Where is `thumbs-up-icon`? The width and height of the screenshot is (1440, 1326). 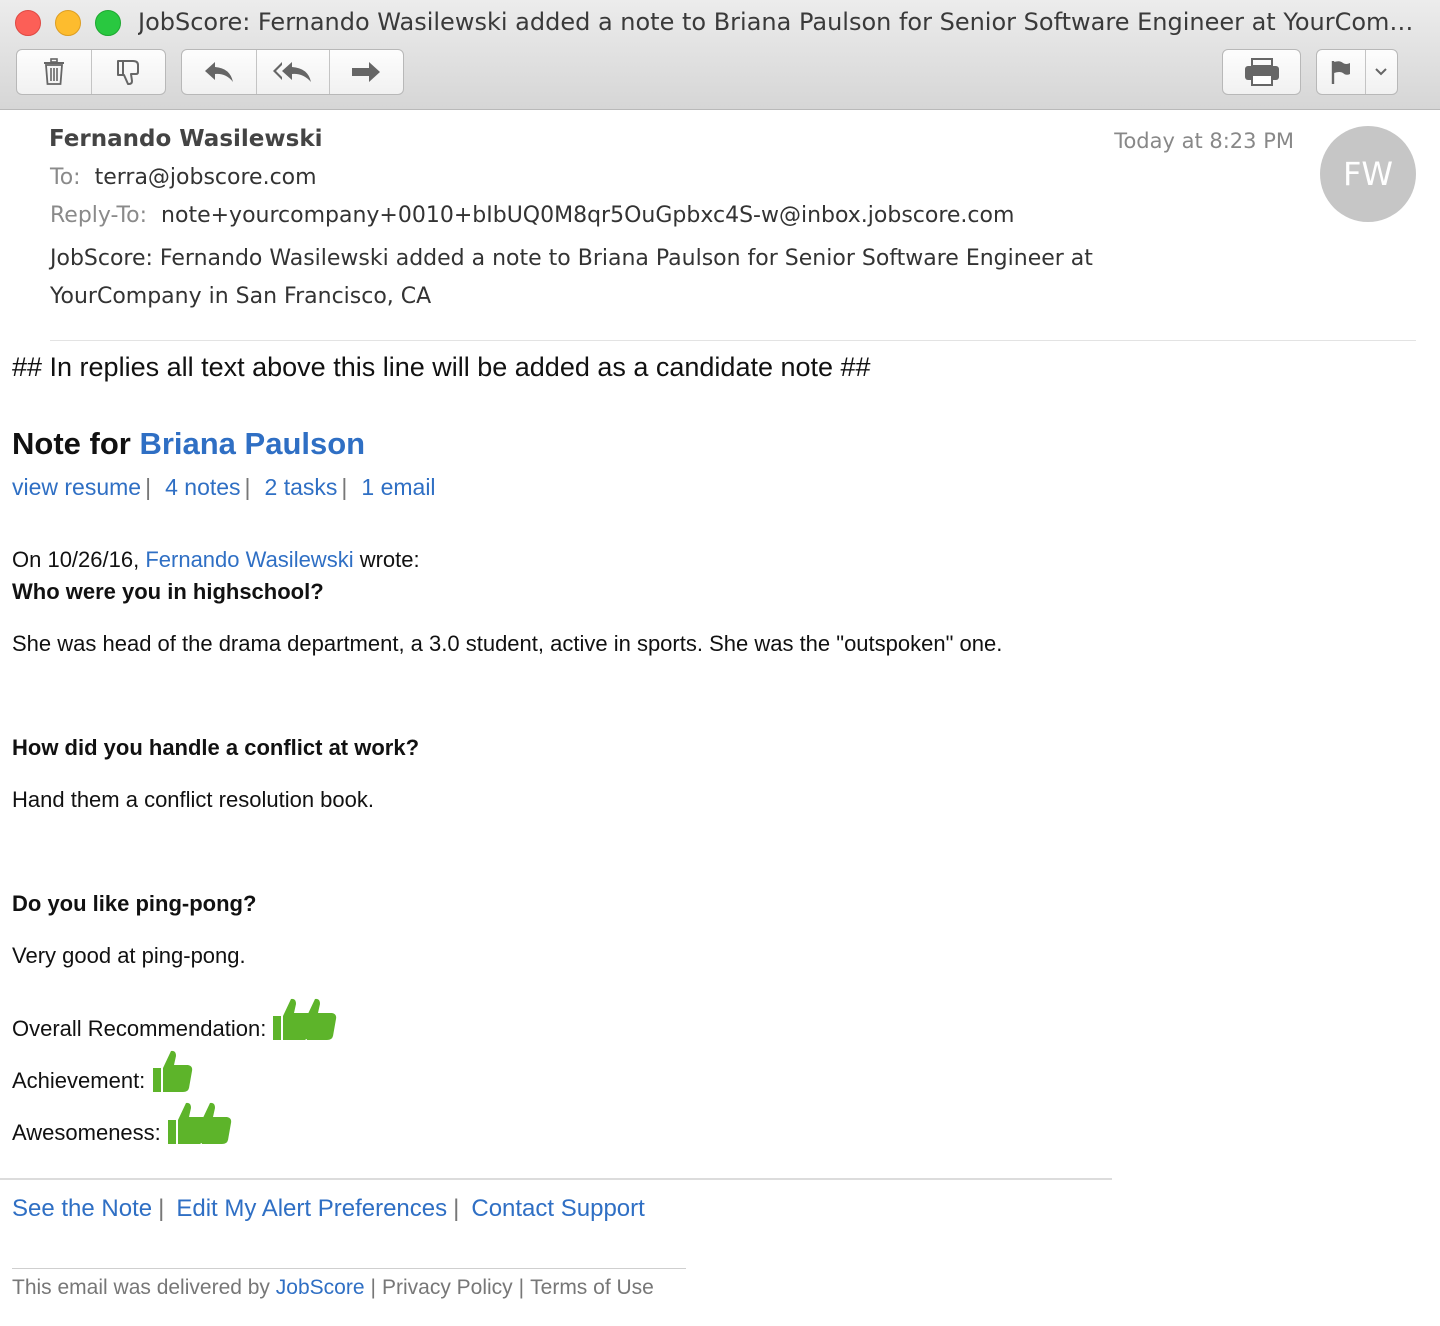 thumbs-up-icon is located at coordinates (173, 1071).